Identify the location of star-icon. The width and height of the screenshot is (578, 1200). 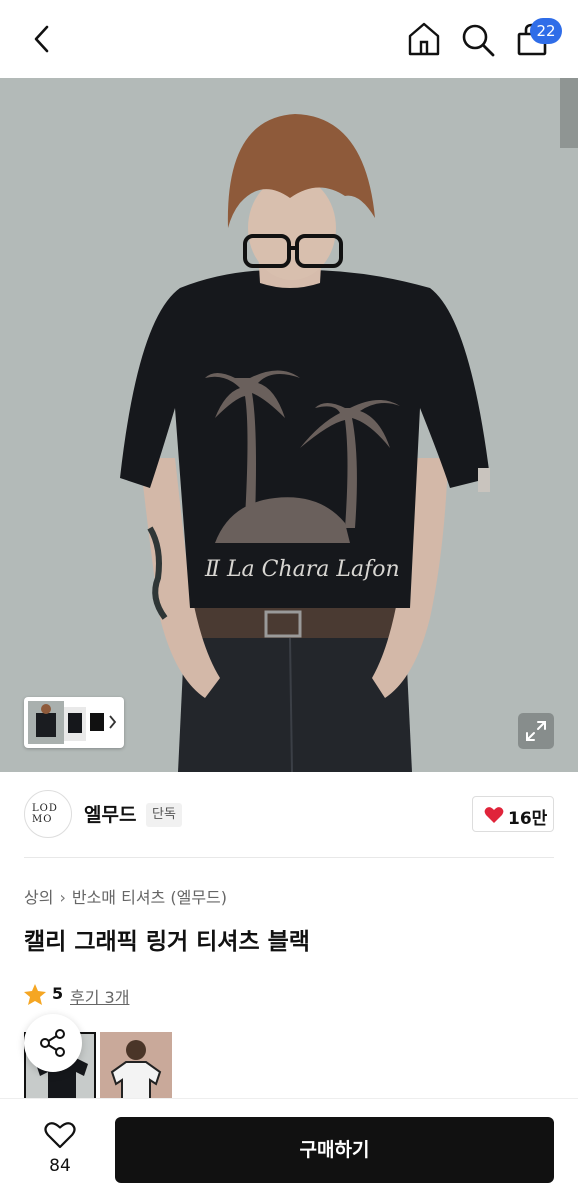
(35, 994).